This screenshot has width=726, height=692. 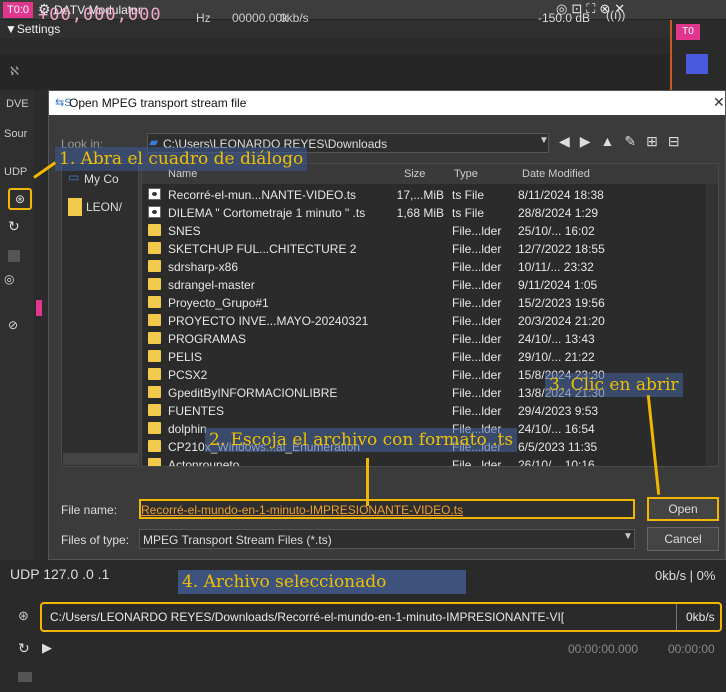 I want to click on places-sidebar: ▭ My Co LEON/, so click(x=100, y=315).